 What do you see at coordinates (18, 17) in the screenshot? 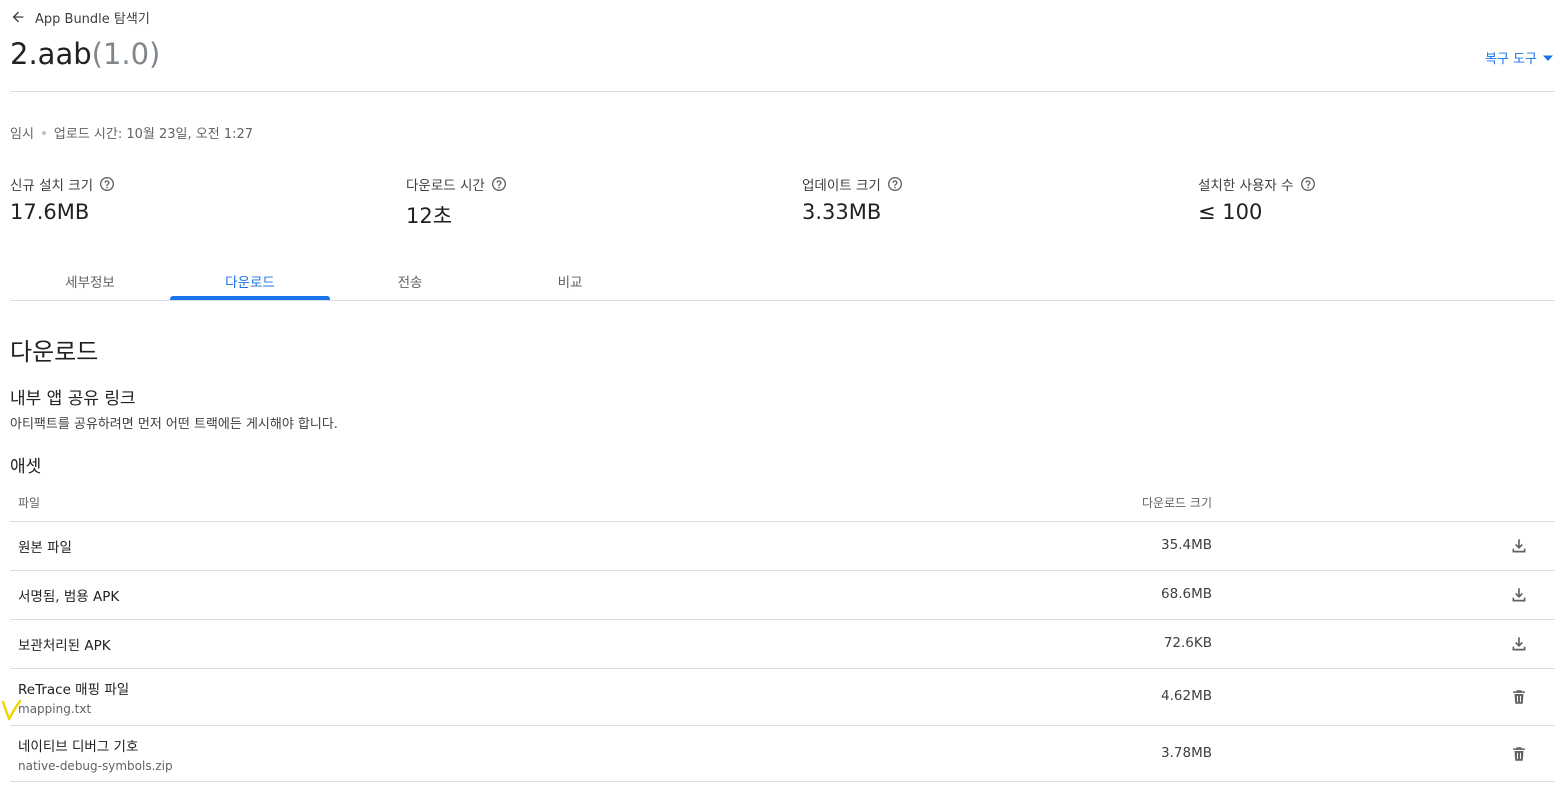
I see `arrow-back-icon` at bounding box center [18, 17].